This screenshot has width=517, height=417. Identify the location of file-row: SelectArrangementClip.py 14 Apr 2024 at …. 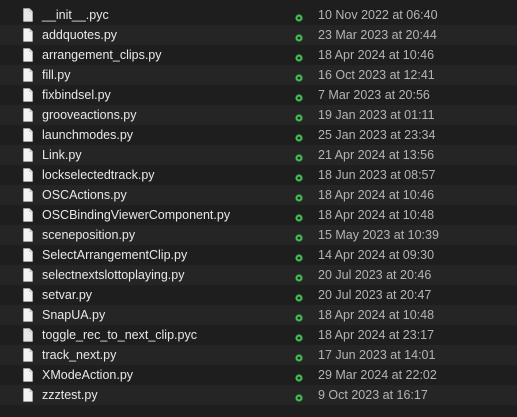
(258, 255).